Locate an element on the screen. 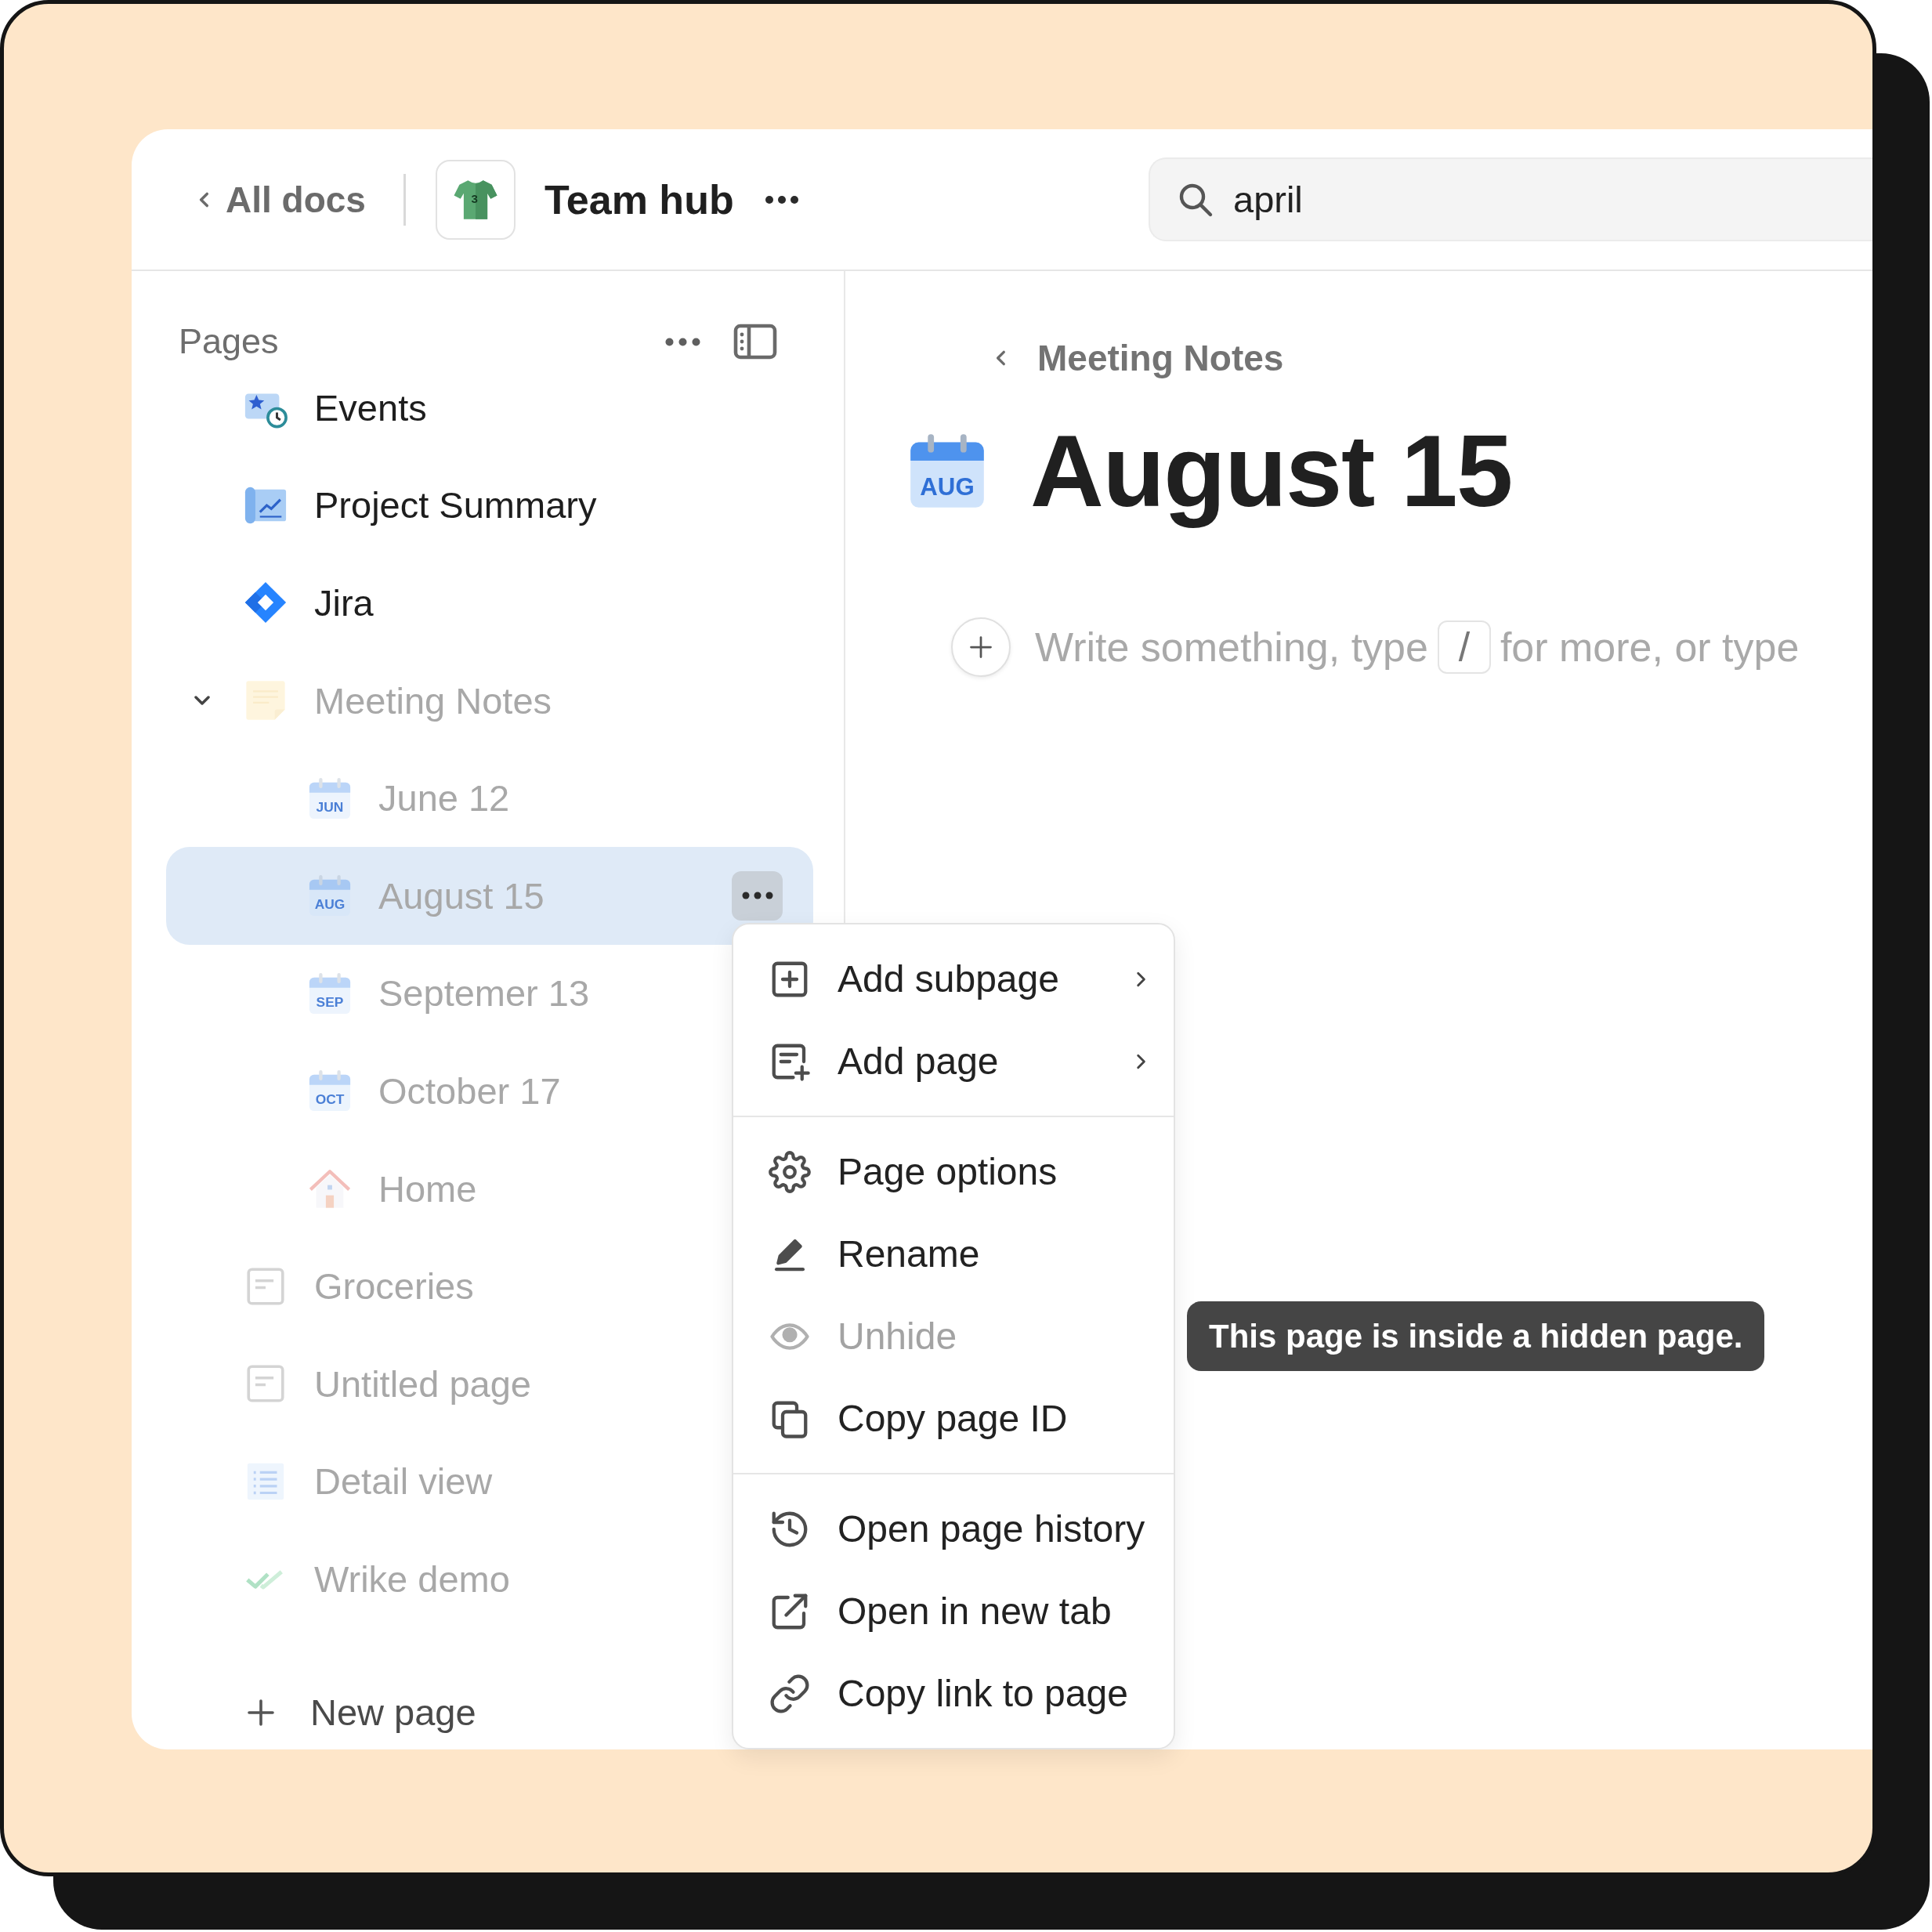 This screenshot has height=1932, width=1932. sidebar-item: JUN June 12 is located at coordinates (490, 798).